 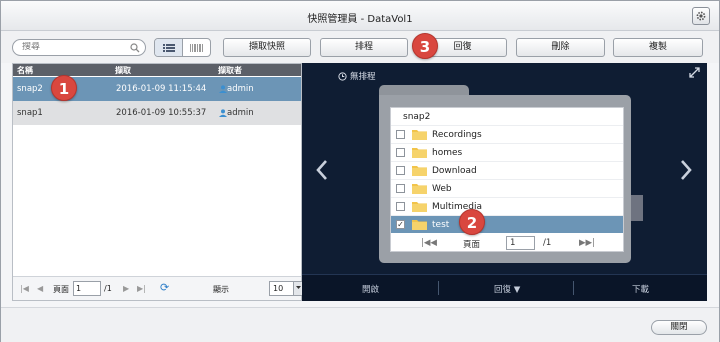 I want to click on preview-pager: |◀◀ 頁面 1 /1 ▶▶|, so click(x=507, y=243).